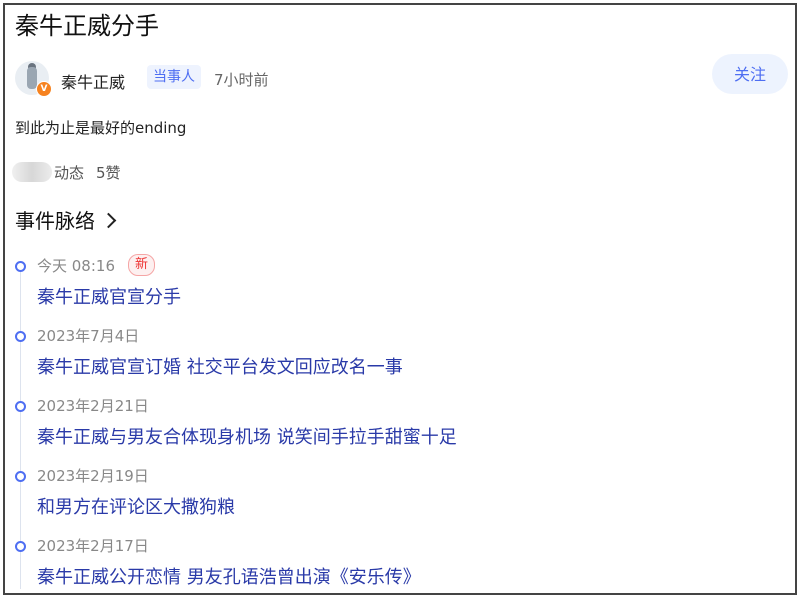 The height and width of the screenshot is (598, 800). I want to click on timeline-item: 今天 08:16 新 秦牛正威官宣分手, so click(400, 284).